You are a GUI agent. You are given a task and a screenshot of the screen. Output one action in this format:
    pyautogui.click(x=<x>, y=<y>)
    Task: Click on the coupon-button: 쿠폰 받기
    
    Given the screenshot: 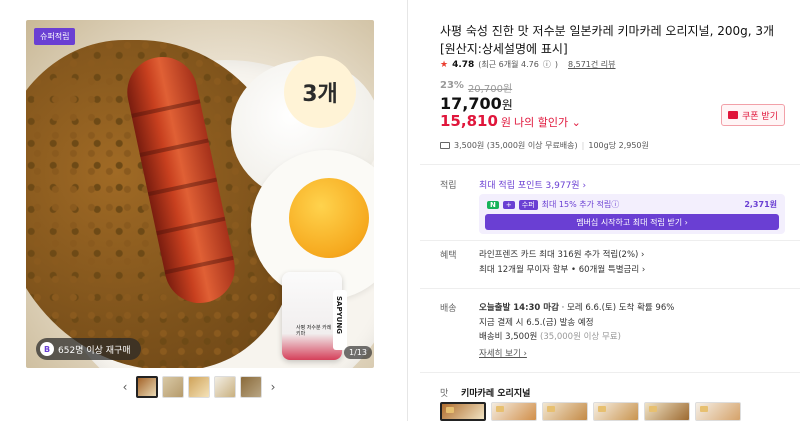 What is the action you would take?
    pyautogui.click(x=753, y=115)
    